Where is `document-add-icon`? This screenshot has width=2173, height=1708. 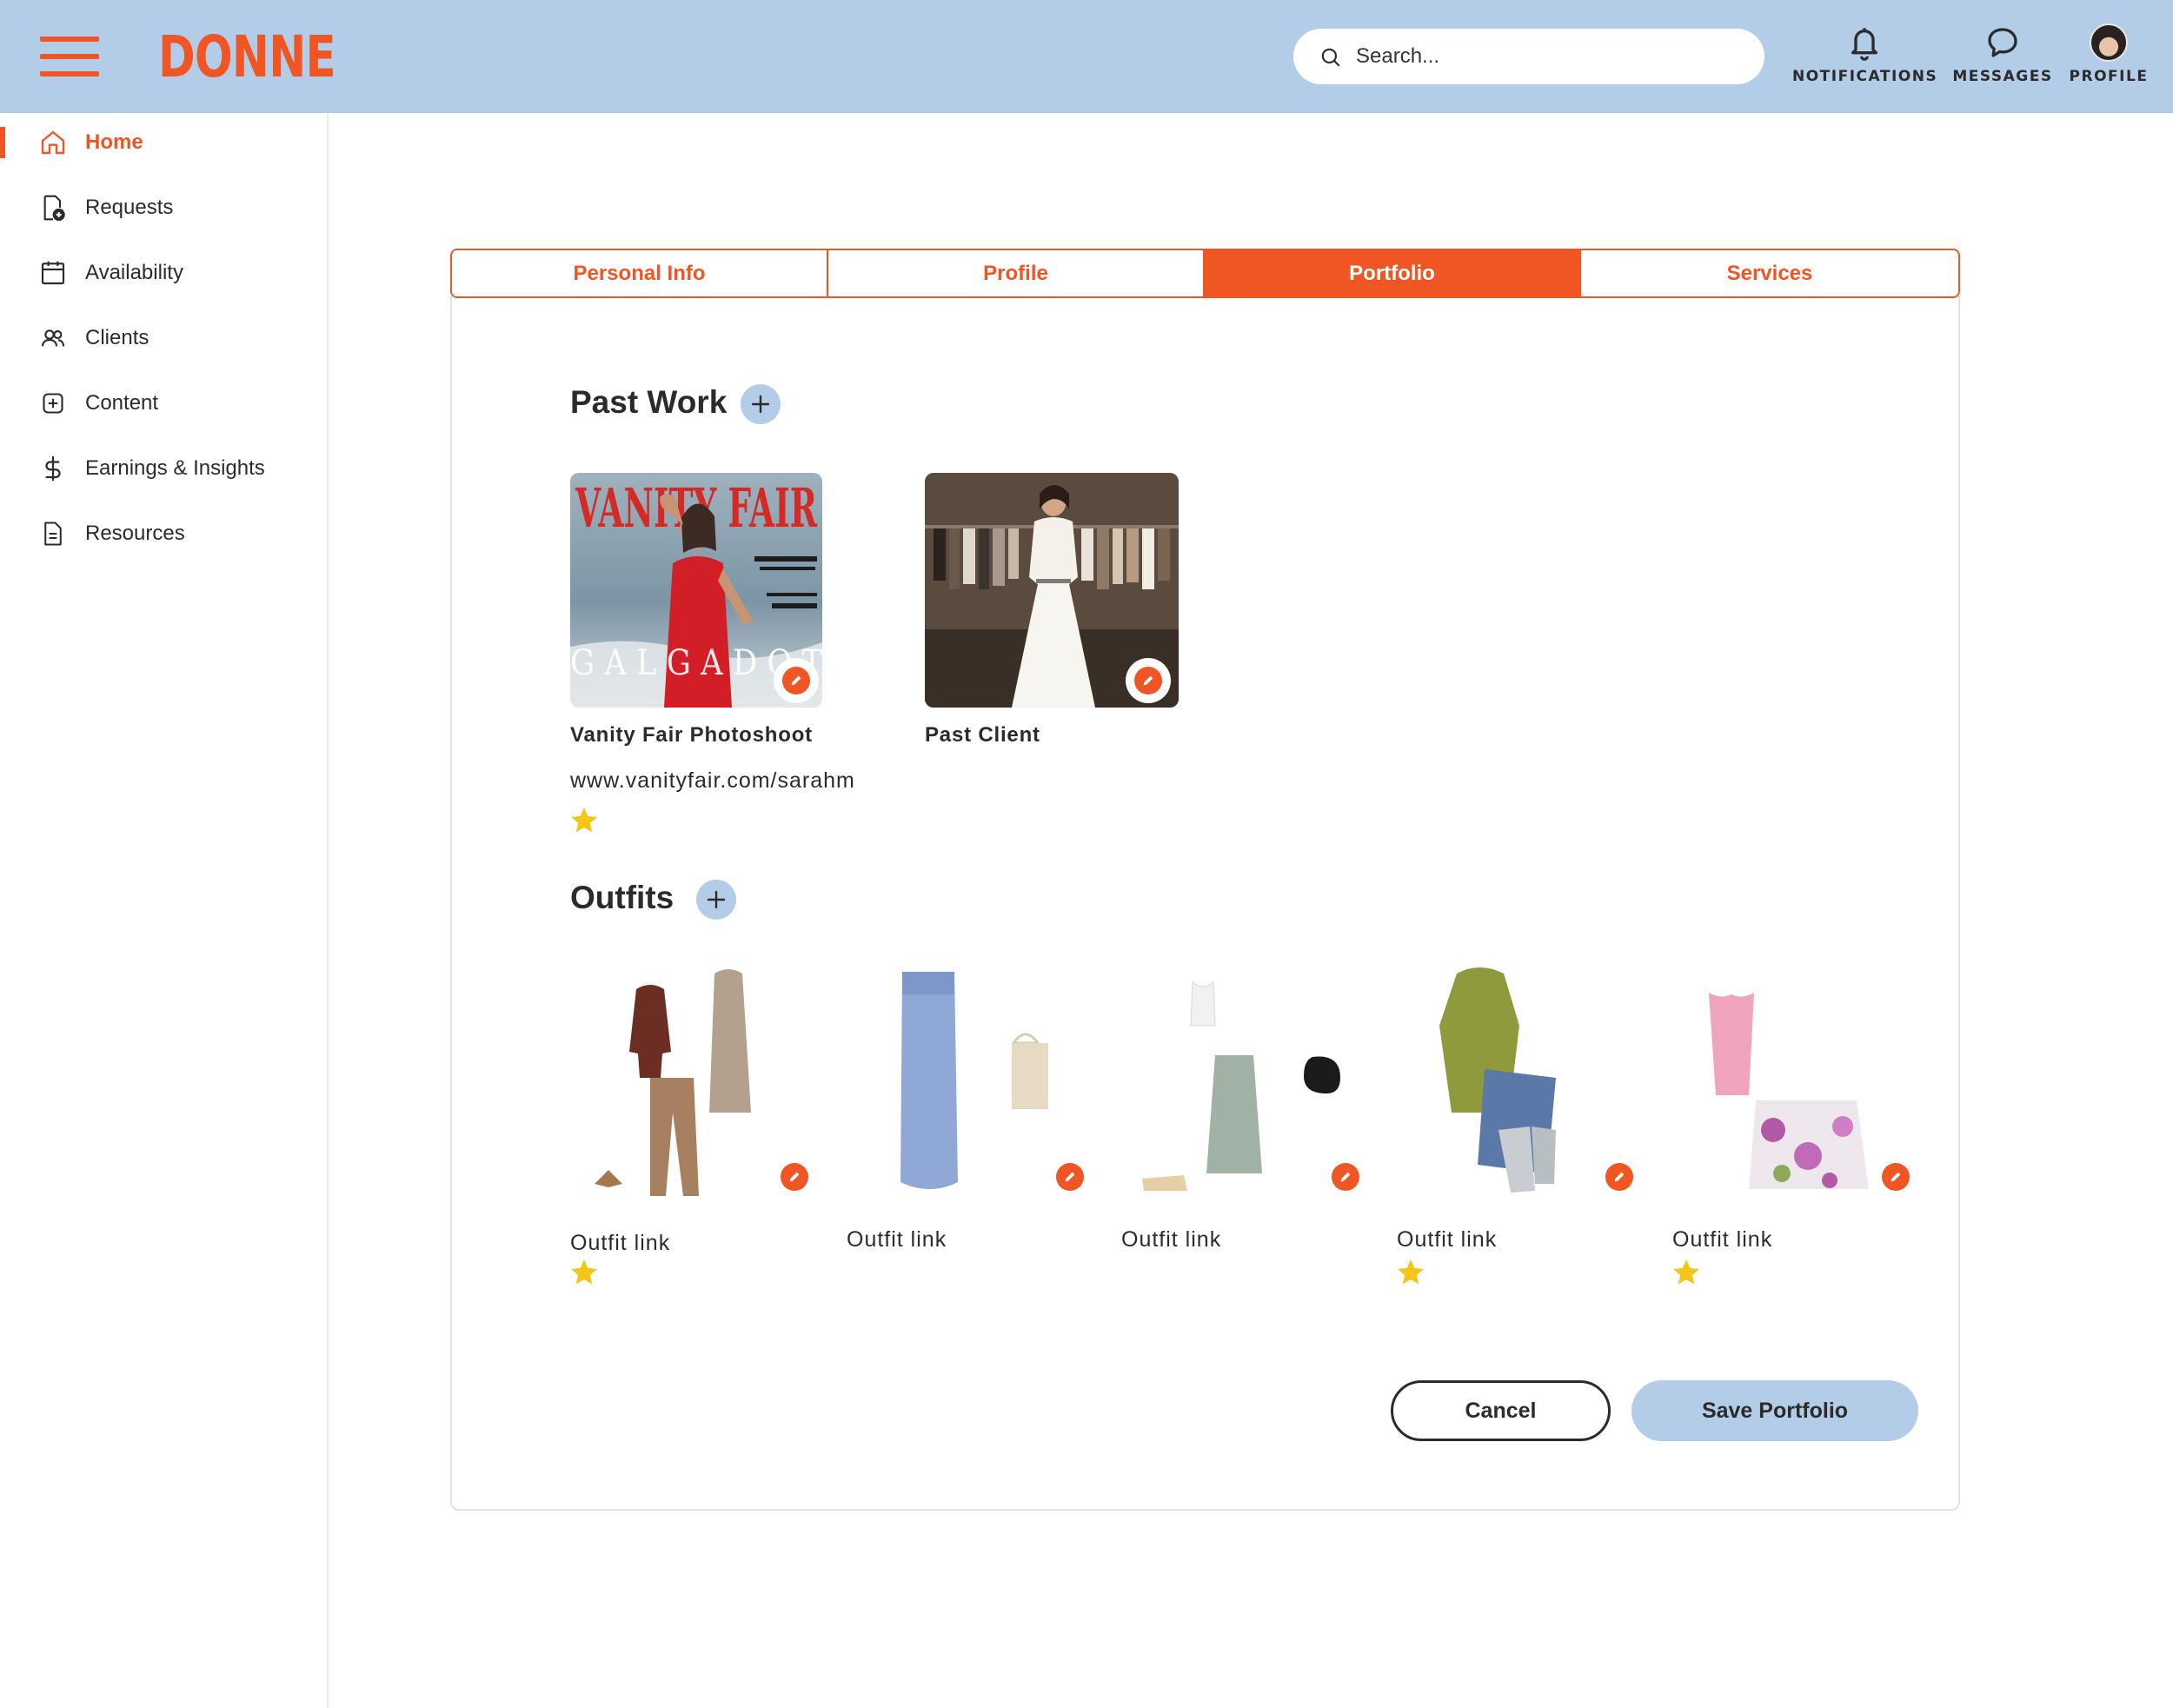 document-add-icon is located at coordinates (53, 208).